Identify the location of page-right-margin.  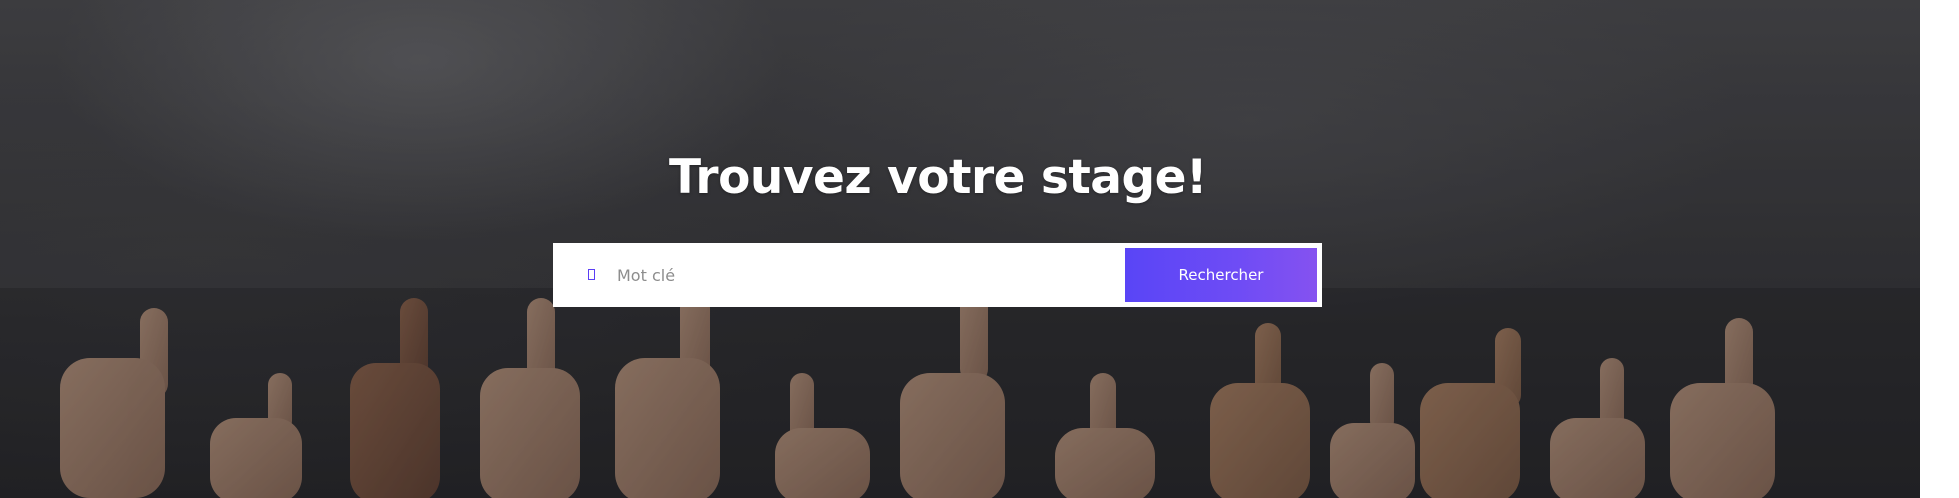
(1939, 249).